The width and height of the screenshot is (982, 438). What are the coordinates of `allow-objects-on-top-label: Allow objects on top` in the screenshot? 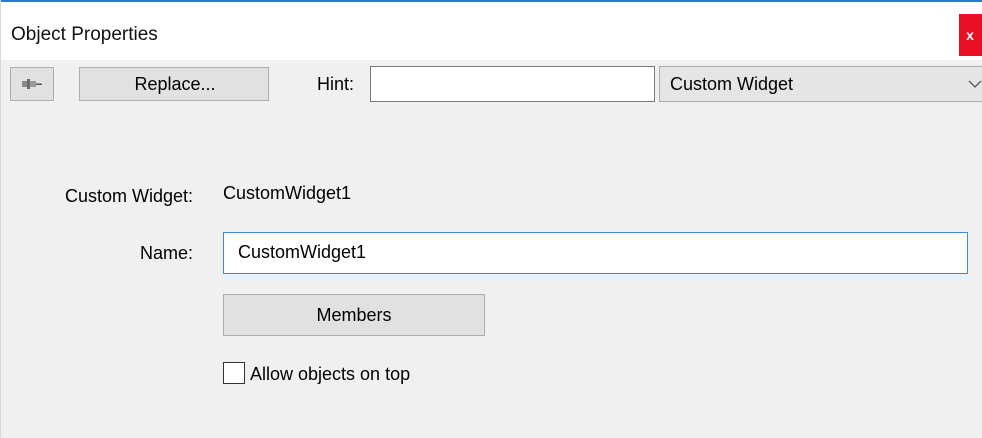 It's located at (330, 374).